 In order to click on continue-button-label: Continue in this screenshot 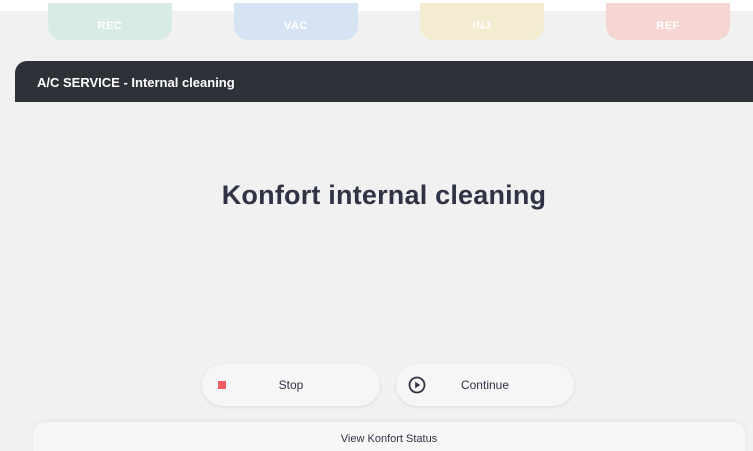, I will do `click(485, 385)`.